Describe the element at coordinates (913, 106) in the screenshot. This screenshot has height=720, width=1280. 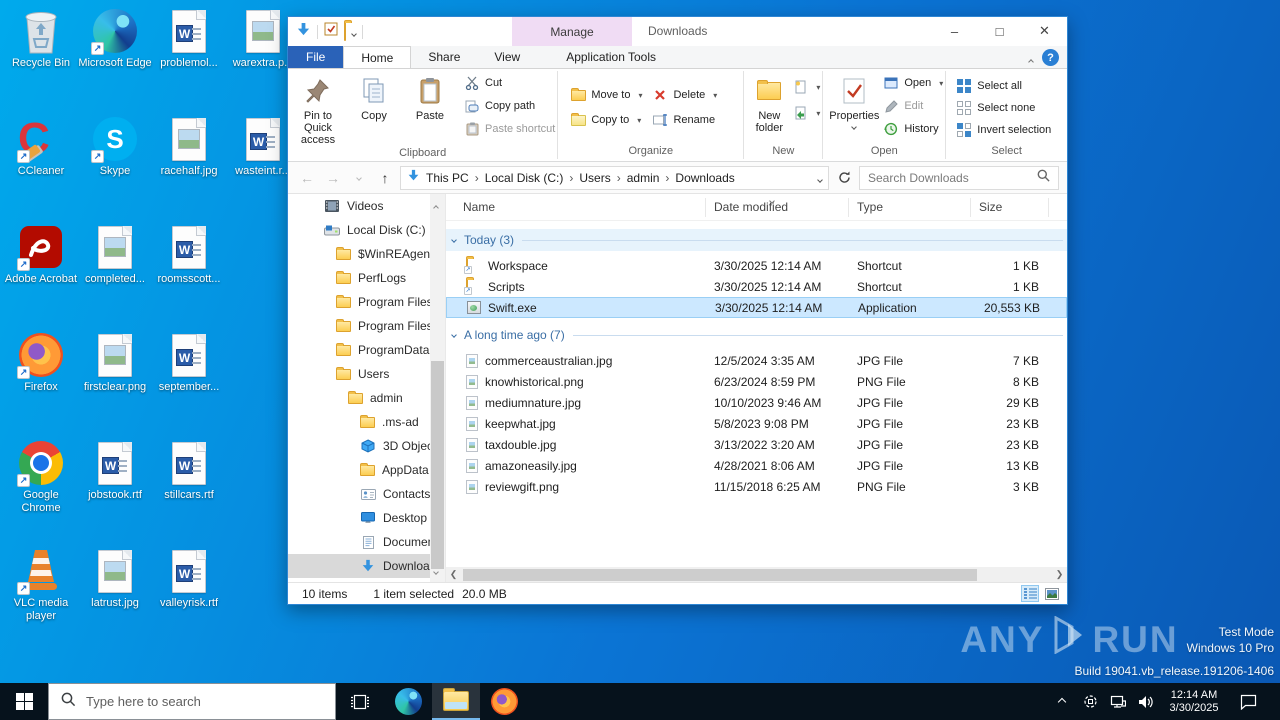
I see `edit-button: Edit` at that location.